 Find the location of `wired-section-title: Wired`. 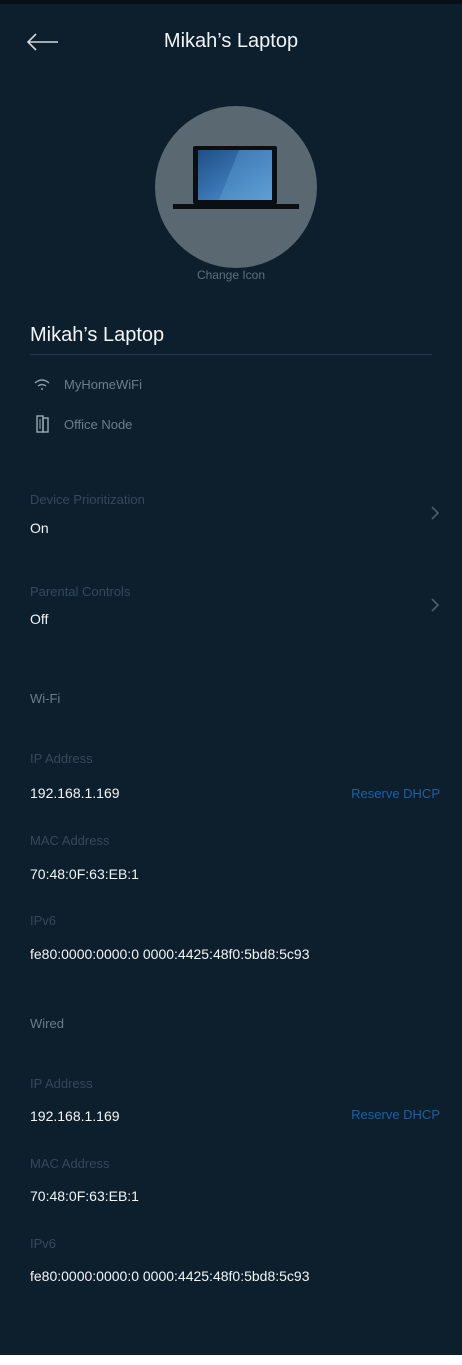

wired-section-title: Wired is located at coordinates (47, 1023).